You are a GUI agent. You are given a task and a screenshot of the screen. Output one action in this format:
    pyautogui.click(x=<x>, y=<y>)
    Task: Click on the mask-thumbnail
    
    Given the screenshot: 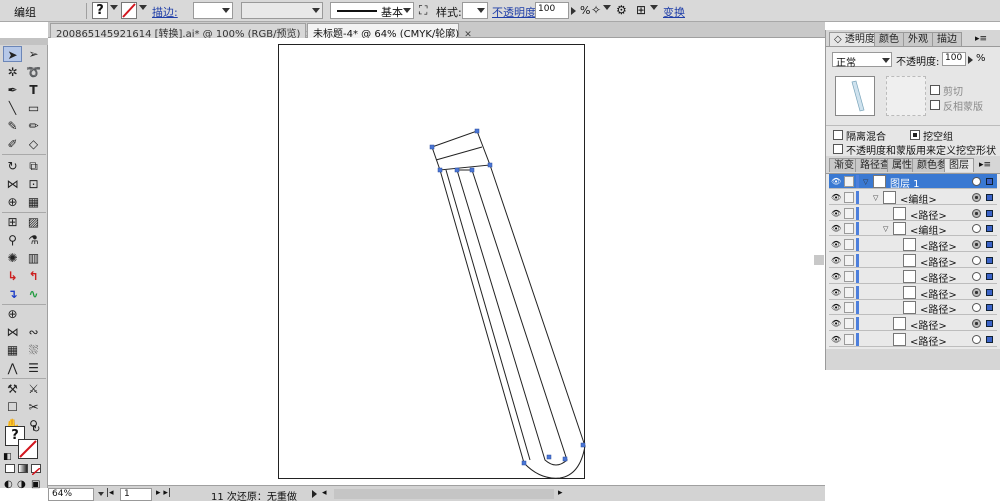 What is the action you would take?
    pyautogui.click(x=906, y=96)
    